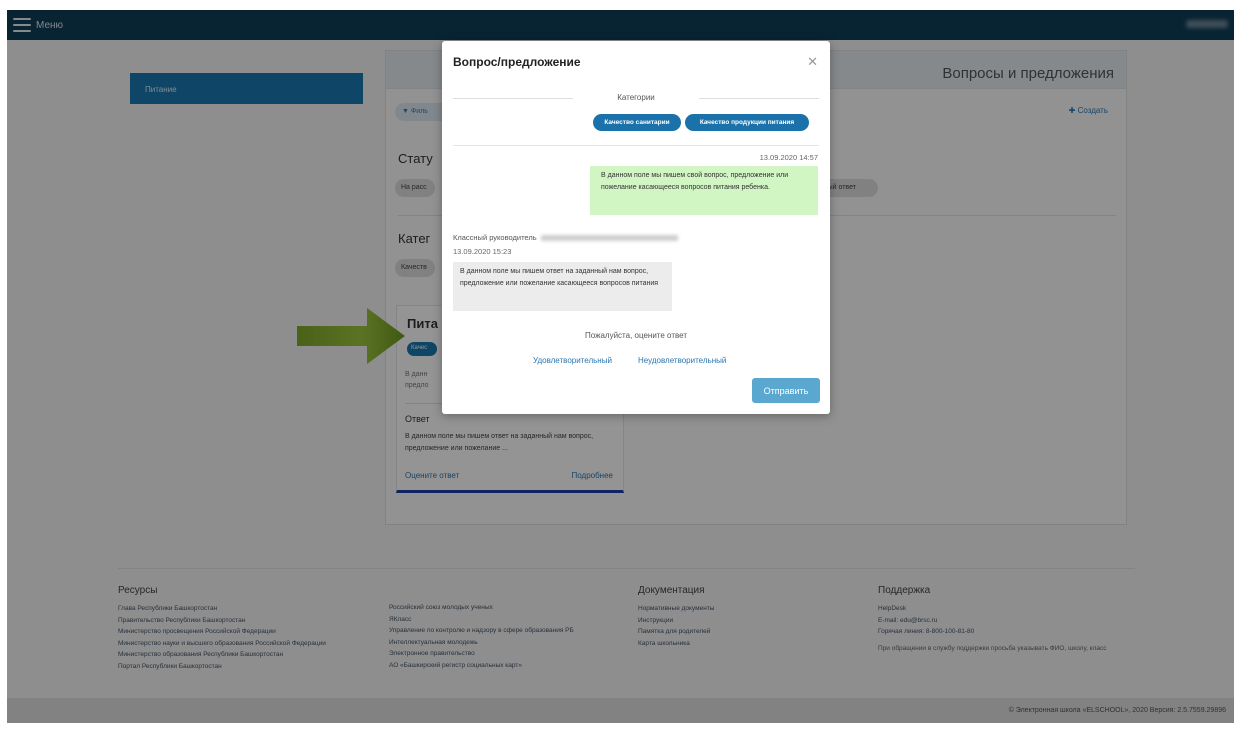 The height and width of the screenshot is (733, 1240). Describe the element at coordinates (572, 360) in the screenshot. I see `rate-satisfactory-link: Удовлетворительный` at that location.